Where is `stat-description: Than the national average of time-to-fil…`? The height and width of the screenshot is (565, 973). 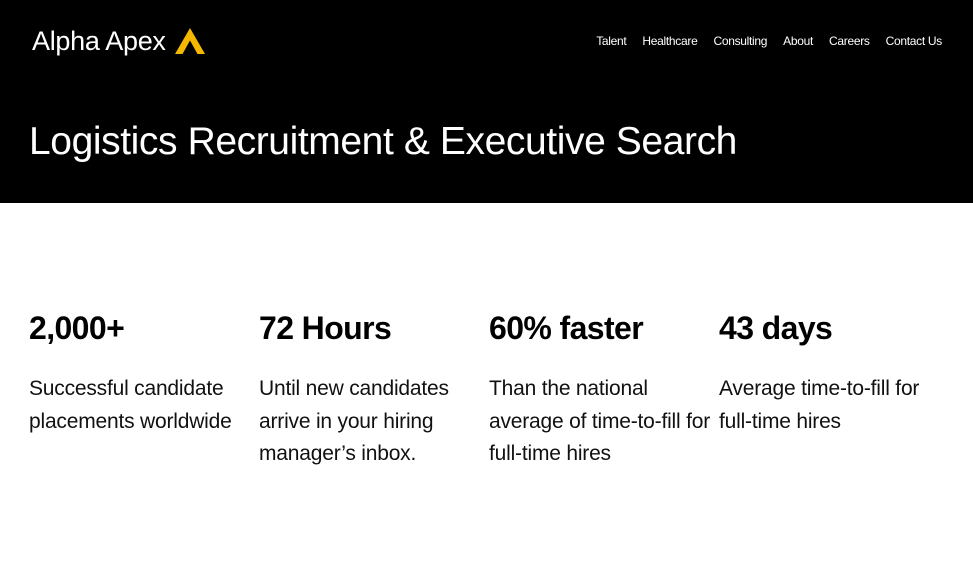 stat-description: Than the national average of time-to-fil… is located at coordinates (600, 421).